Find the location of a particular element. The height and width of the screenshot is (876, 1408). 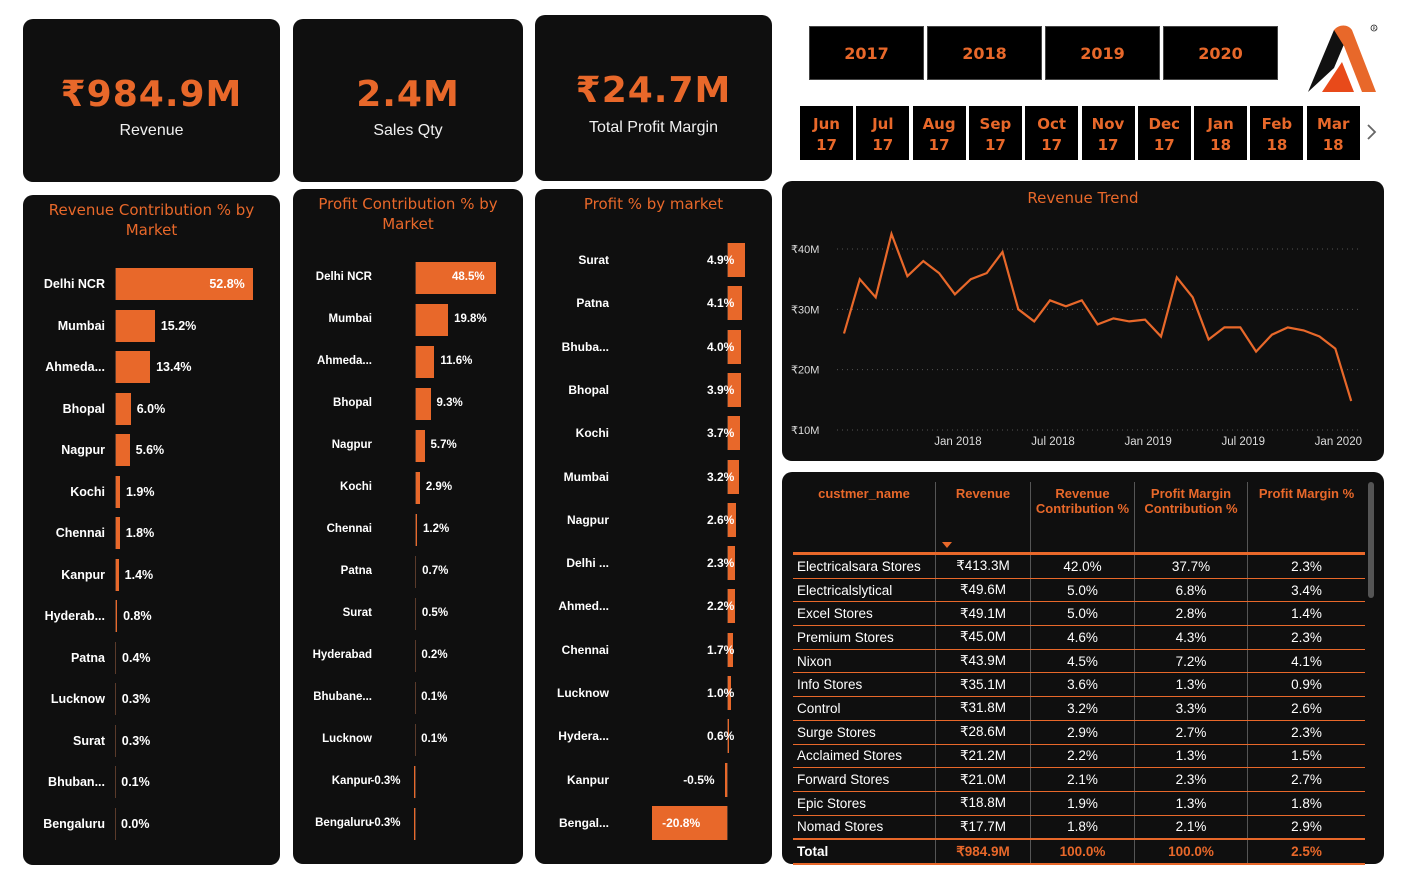

month-button-feb-18: Feb 18 is located at coordinates (1277, 133).